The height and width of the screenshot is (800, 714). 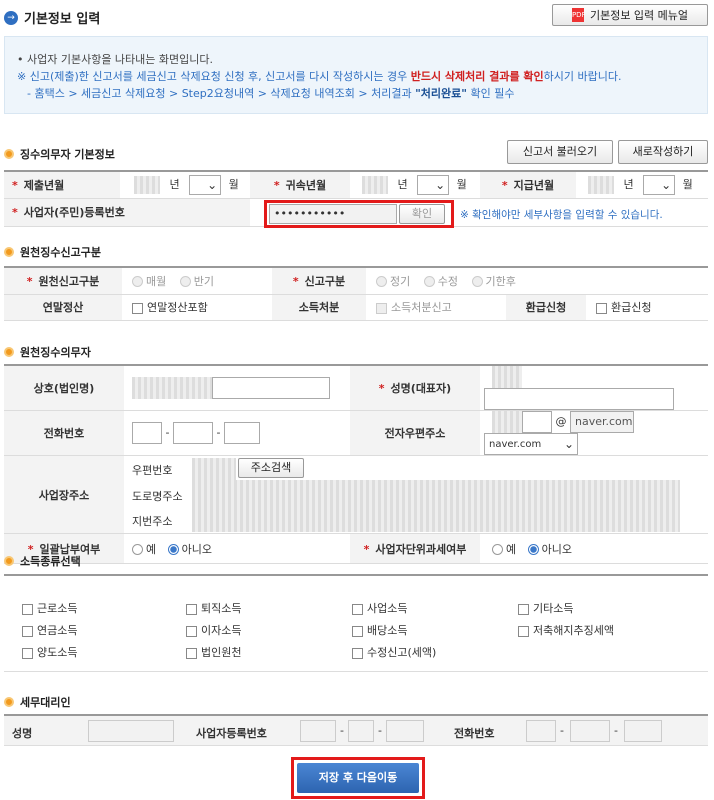 I want to click on tax-agent-name-input, so click(x=131, y=731).